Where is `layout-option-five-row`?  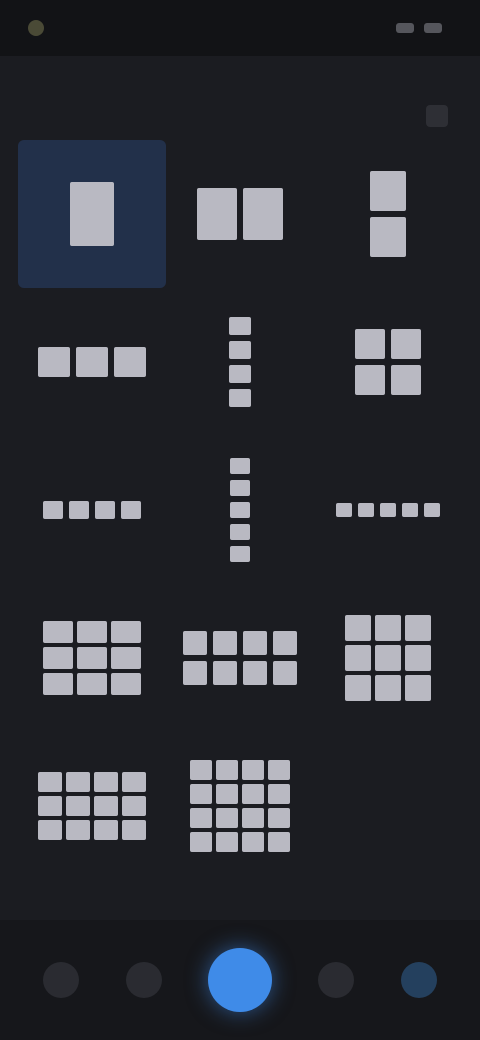 layout-option-five-row is located at coordinates (388, 510).